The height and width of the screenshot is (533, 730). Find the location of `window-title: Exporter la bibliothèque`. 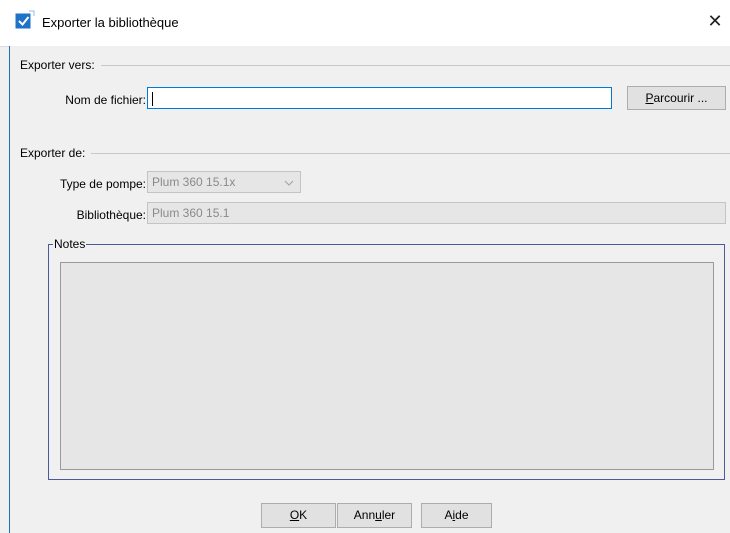

window-title: Exporter la bibliothèque is located at coordinates (110, 22).